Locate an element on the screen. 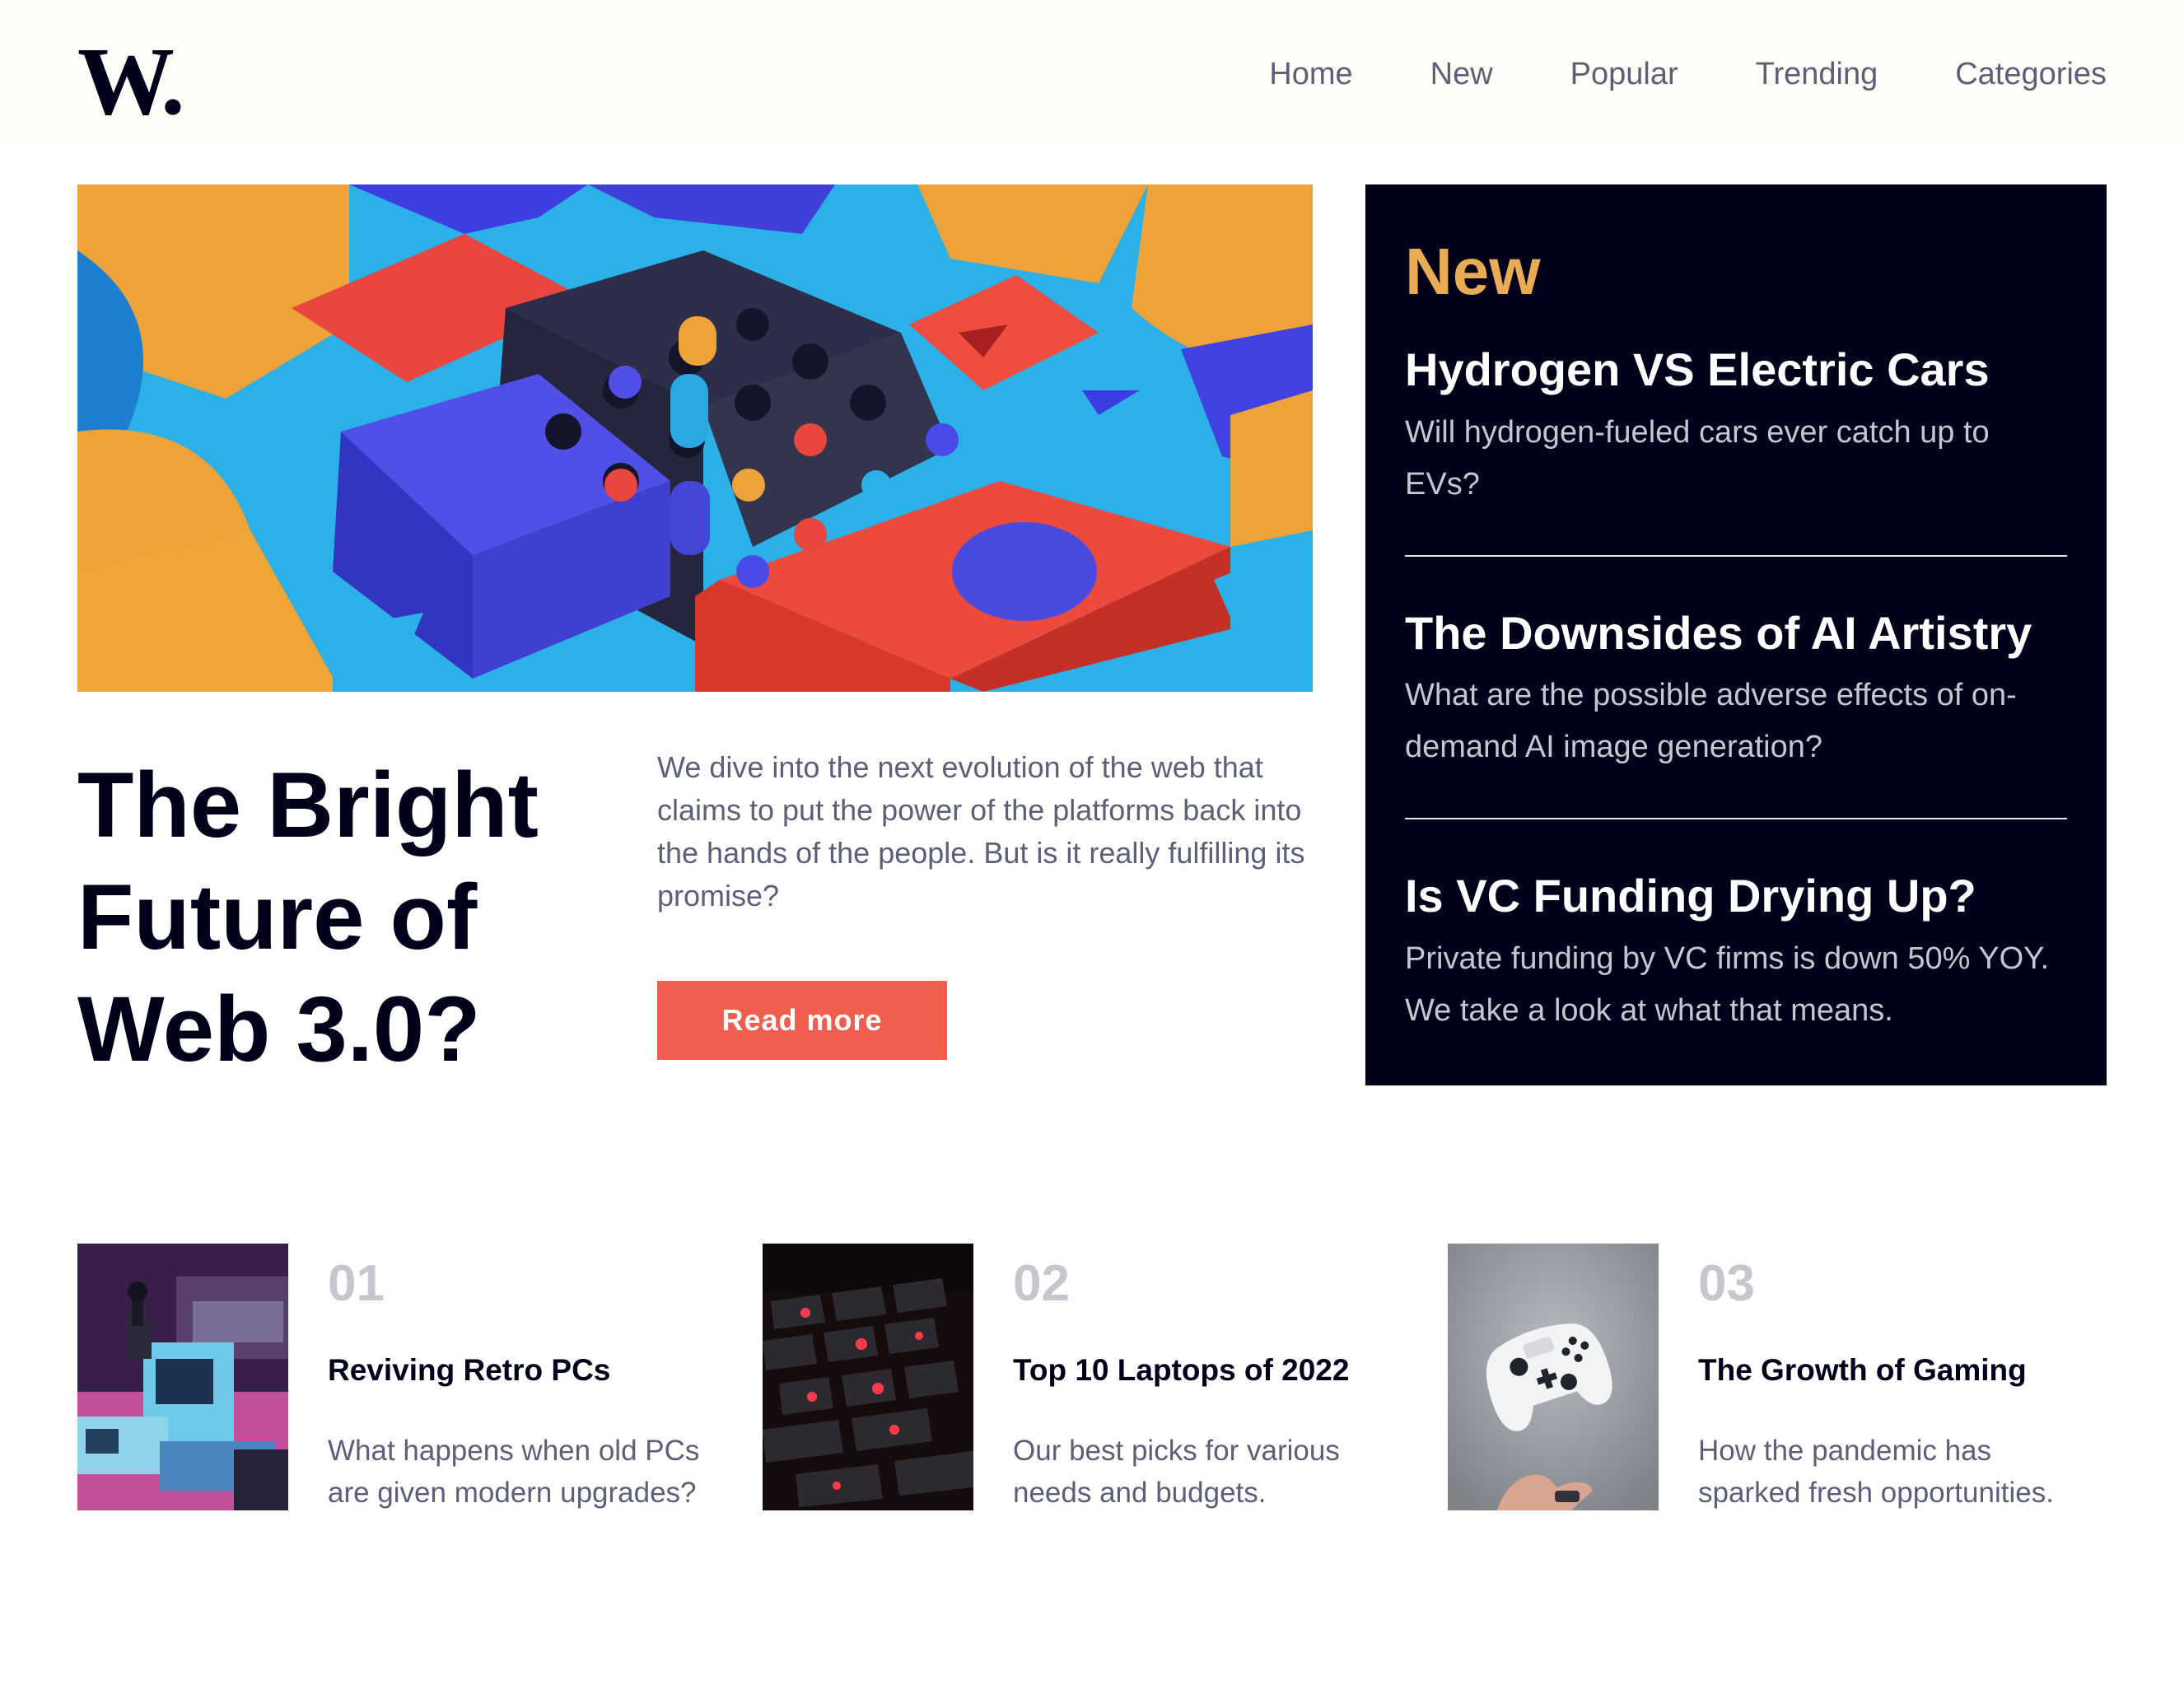 The image size is (2184, 1685). nav-home: Home is located at coordinates (1310, 74).